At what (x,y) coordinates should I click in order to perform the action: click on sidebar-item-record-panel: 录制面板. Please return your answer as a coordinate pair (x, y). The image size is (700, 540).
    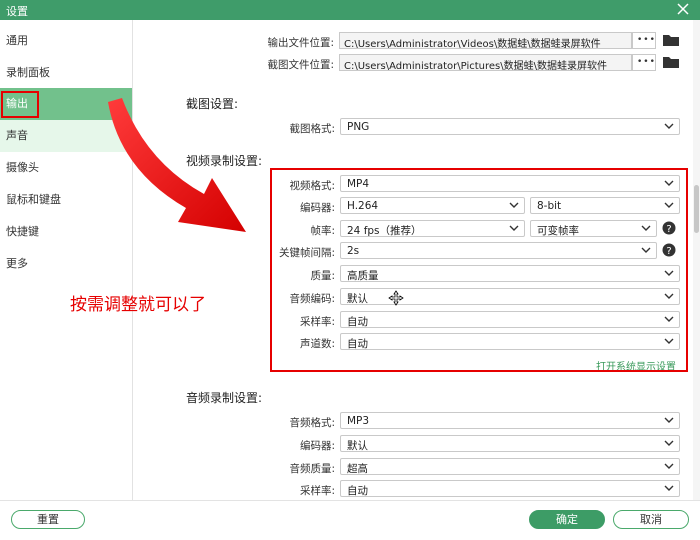
    Looking at the image, I should click on (66, 73).